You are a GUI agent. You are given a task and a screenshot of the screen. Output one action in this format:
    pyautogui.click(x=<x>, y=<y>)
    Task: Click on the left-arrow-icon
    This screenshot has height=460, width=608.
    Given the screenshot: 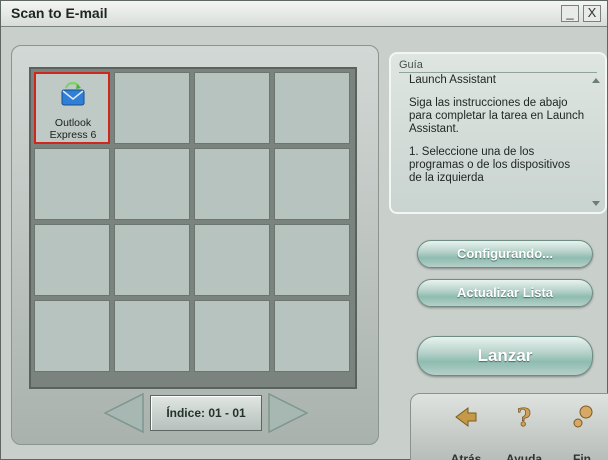 What is the action you would take?
    pyautogui.click(x=126, y=413)
    